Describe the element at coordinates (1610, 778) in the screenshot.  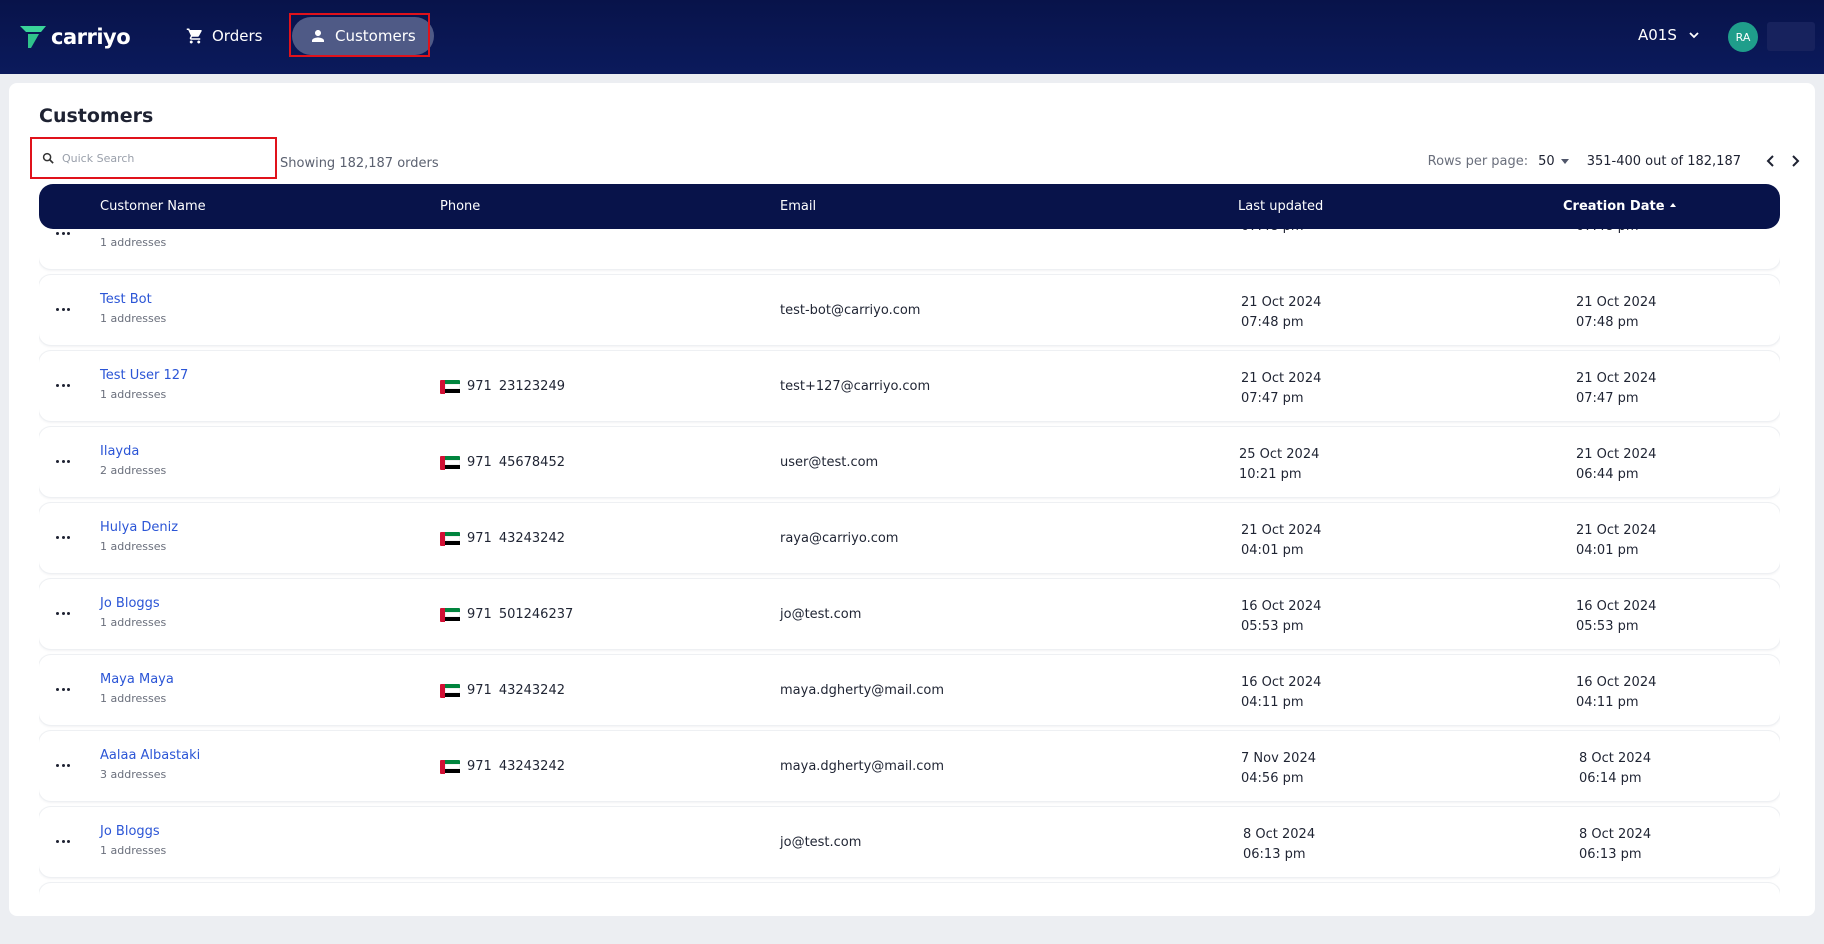
I see `creation-time: 06:14 pm` at that location.